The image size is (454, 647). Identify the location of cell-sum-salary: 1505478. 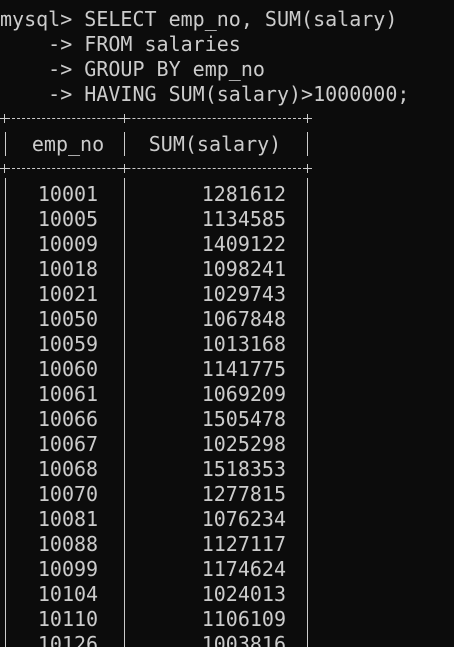
(243, 419).